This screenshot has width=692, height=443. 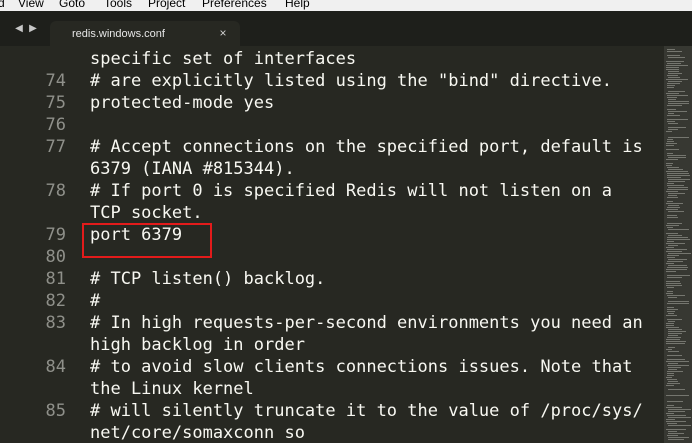 What do you see at coordinates (118, 5) in the screenshot?
I see `menu-item-tools: Tools` at bounding box center [118, 5].